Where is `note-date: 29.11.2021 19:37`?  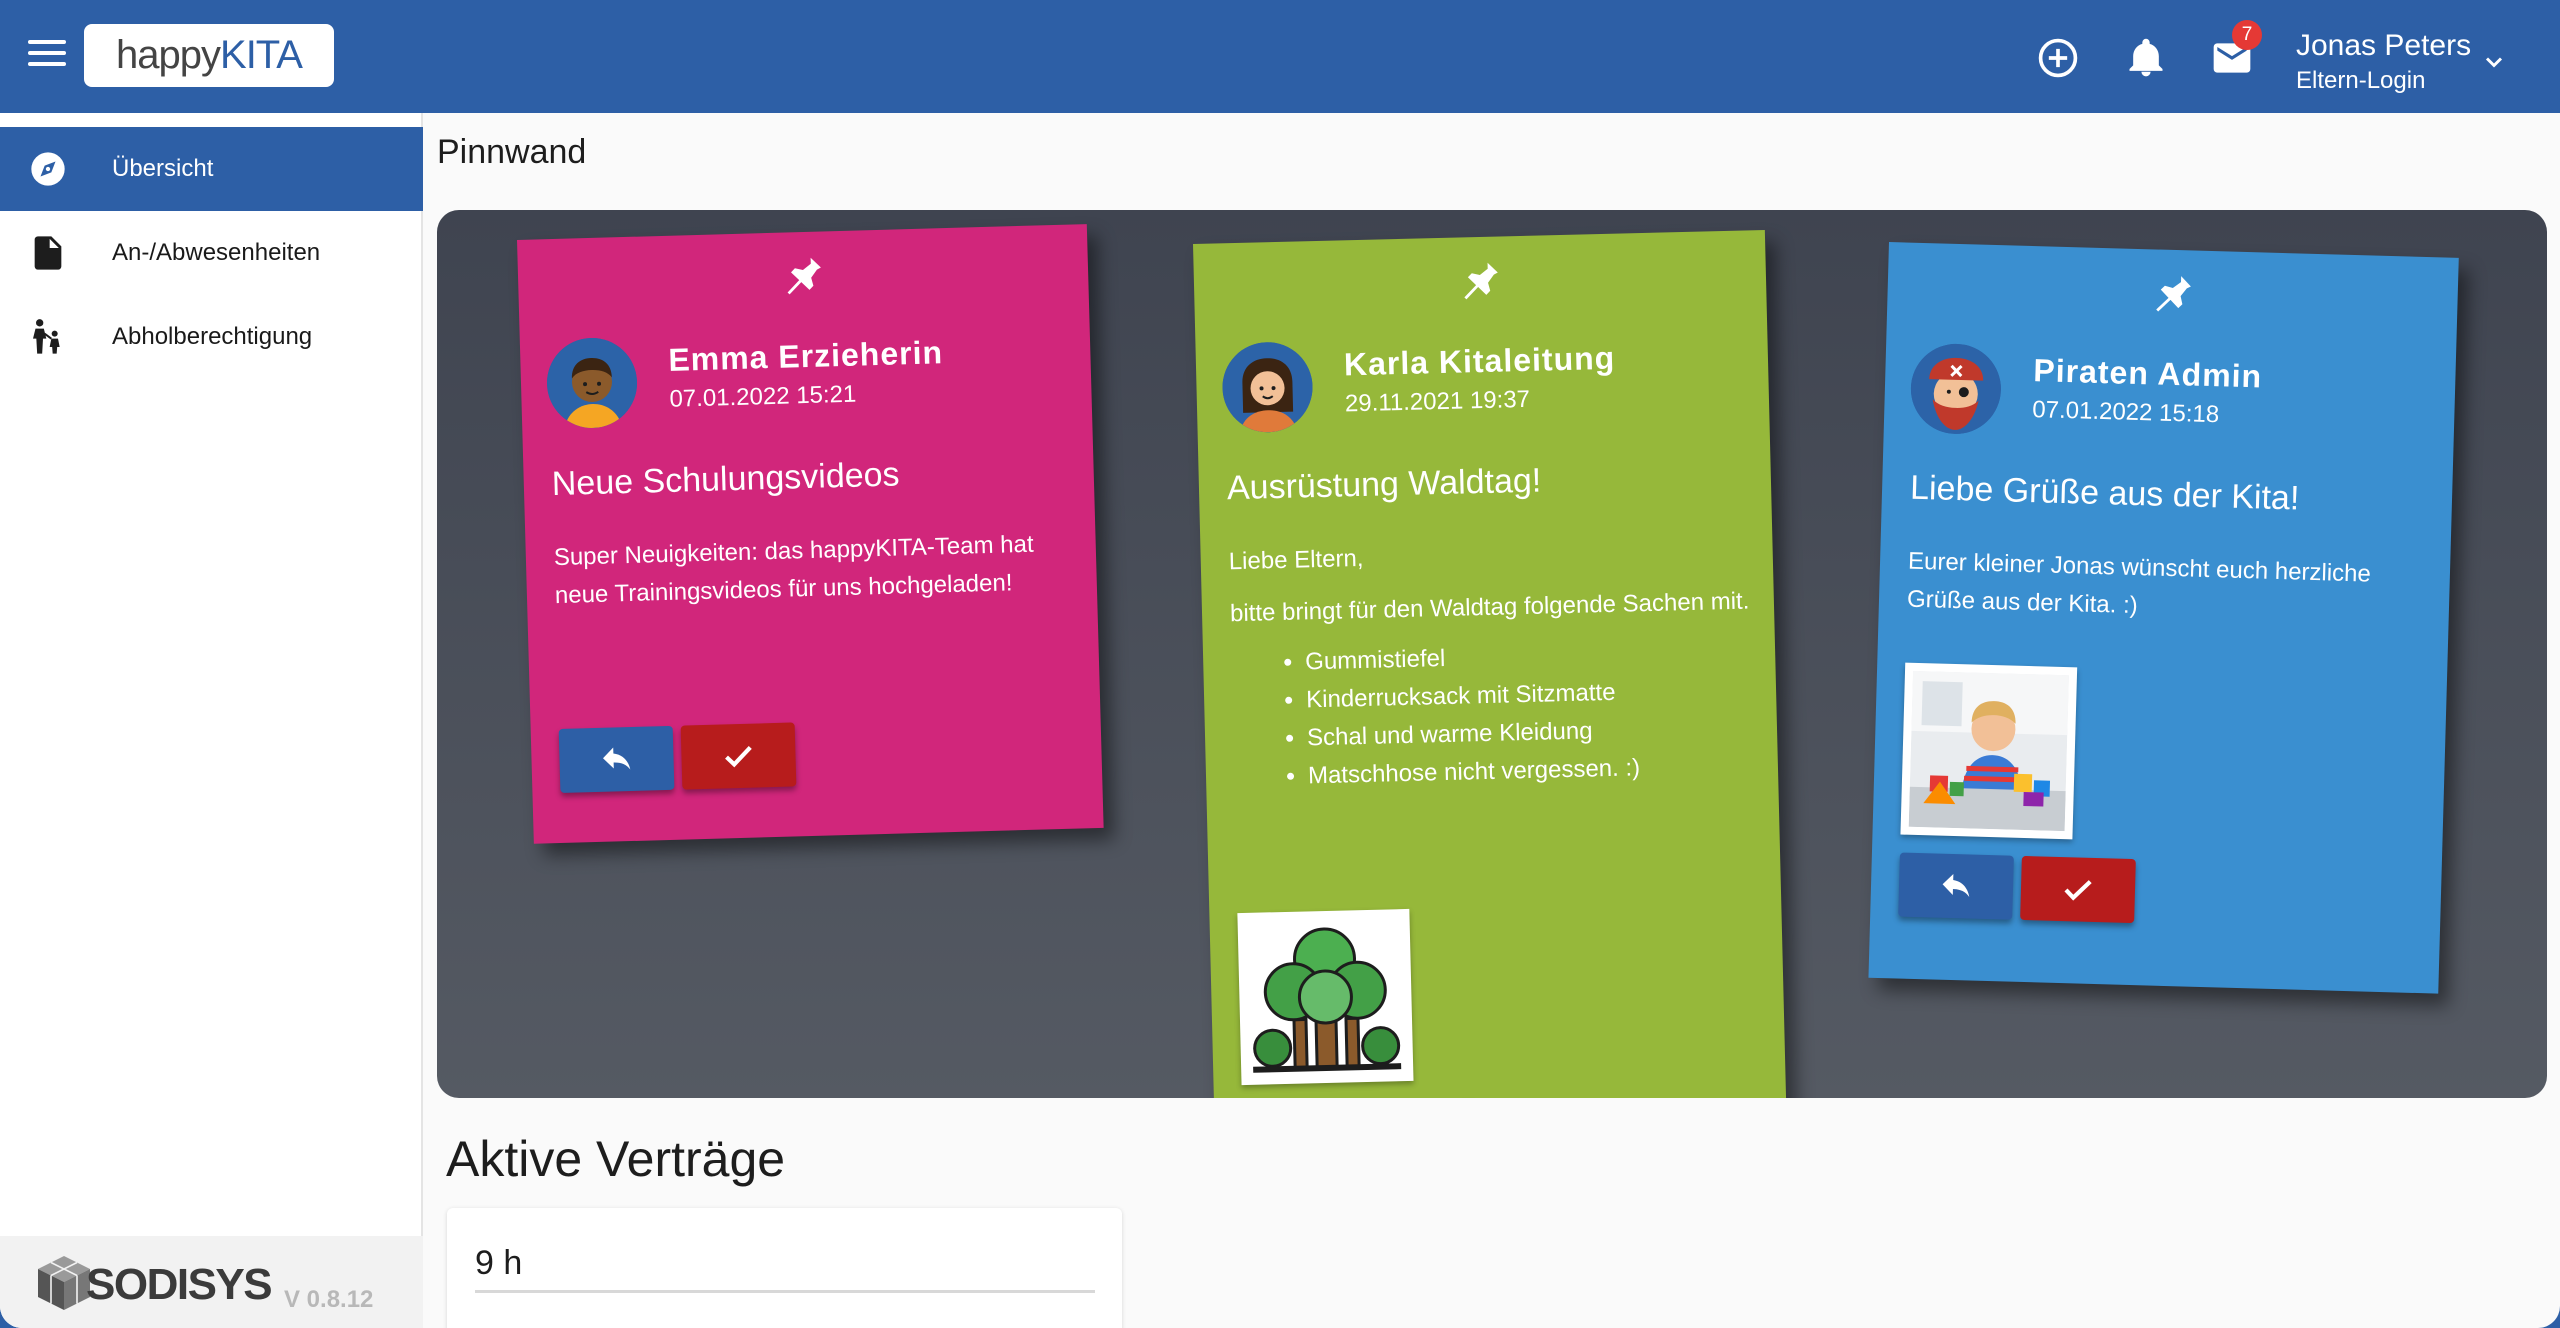
note-date: 29.11.2021 19:37 is located at coordinates (1437, 401).